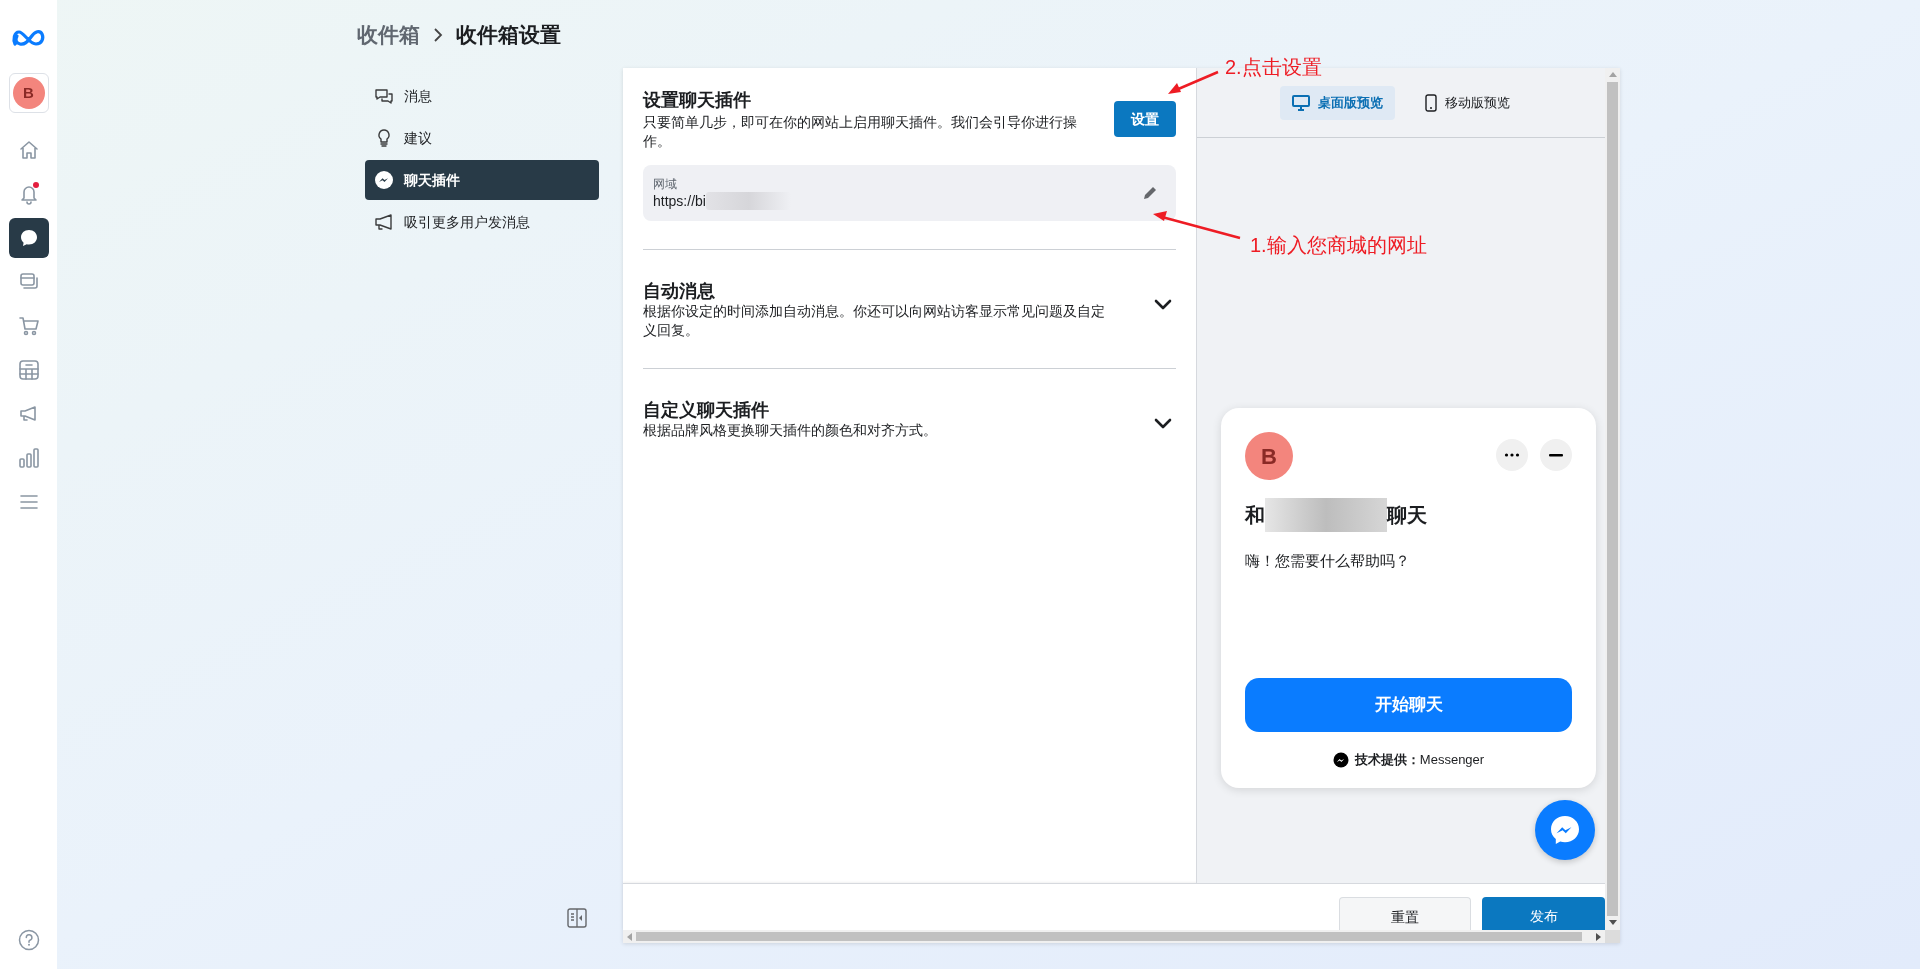  What do you see at coordinates (706, 410) in the screenshot?
I see `section-title: 自定义聊天插件` at bounding box center [706, 410].